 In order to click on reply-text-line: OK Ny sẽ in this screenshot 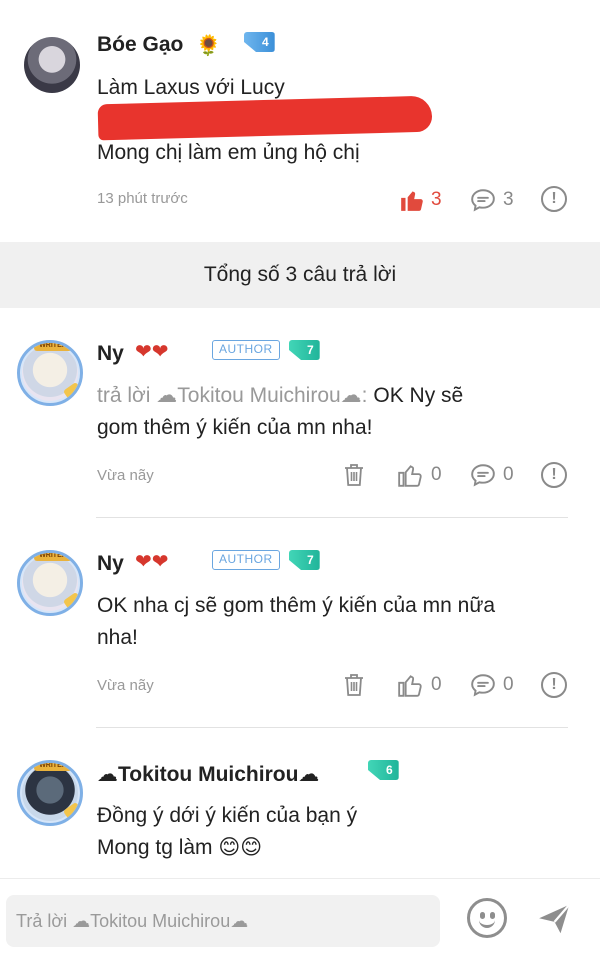, I will do `click(415, 395)`.